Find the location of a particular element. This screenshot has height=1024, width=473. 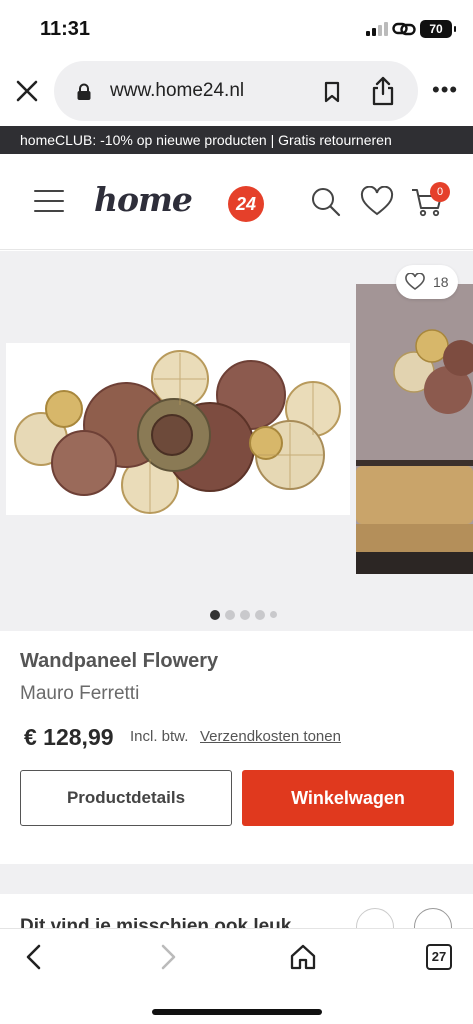

home24-logo: home 24 is located at coordinates (179, 202).